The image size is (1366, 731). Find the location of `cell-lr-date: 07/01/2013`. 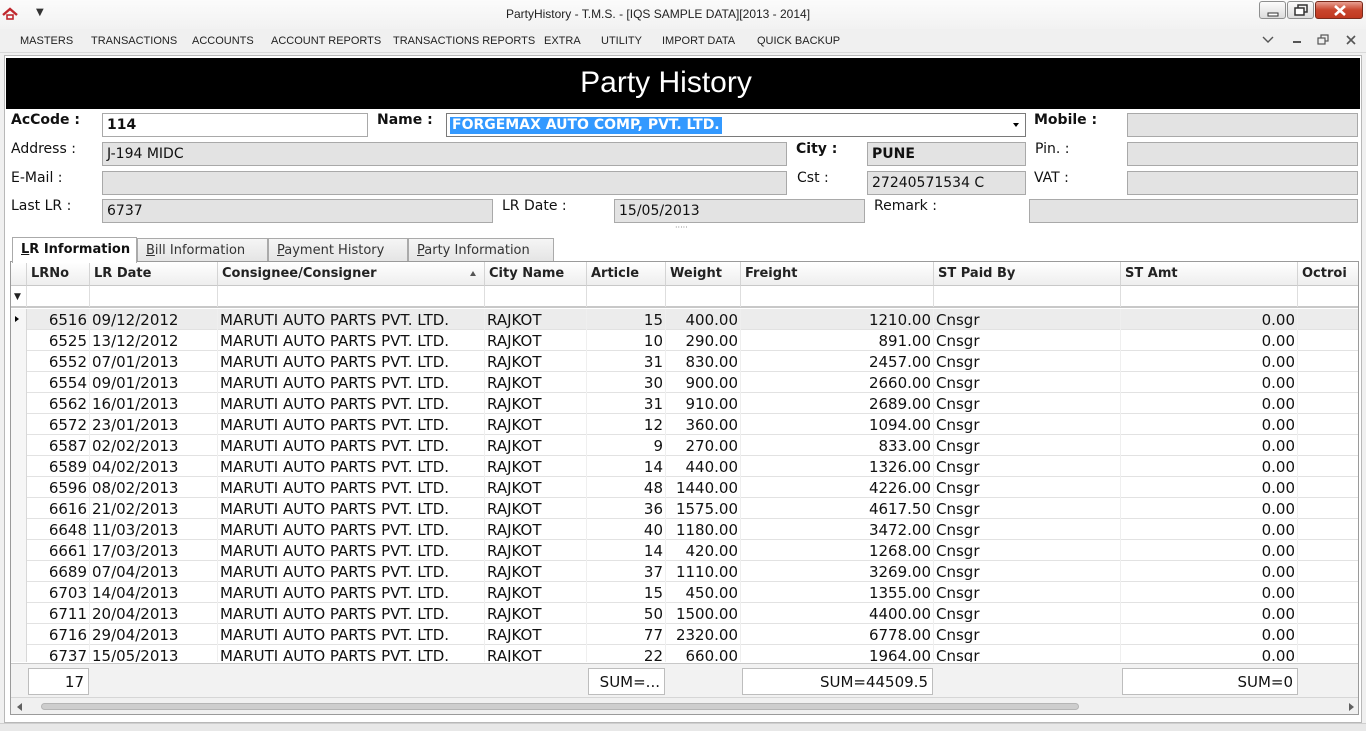

cell-lr-date: 07/01/2013 is located at coordinates (154, 361).